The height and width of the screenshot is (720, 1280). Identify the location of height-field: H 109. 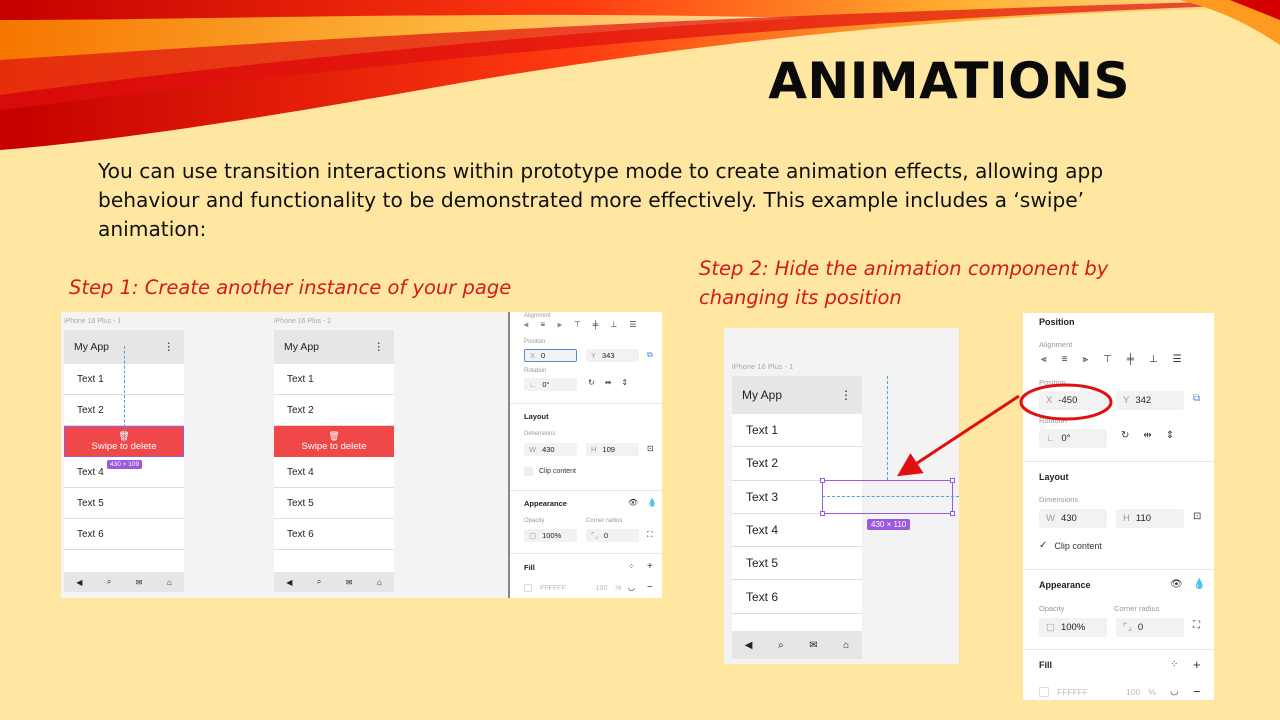
(612, 449).